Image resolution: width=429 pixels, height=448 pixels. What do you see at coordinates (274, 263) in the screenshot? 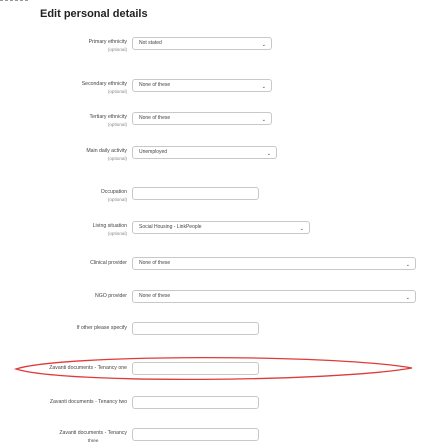
I see `clinical-provider-select: None of these ⌄` at bounding box center [274, 263].